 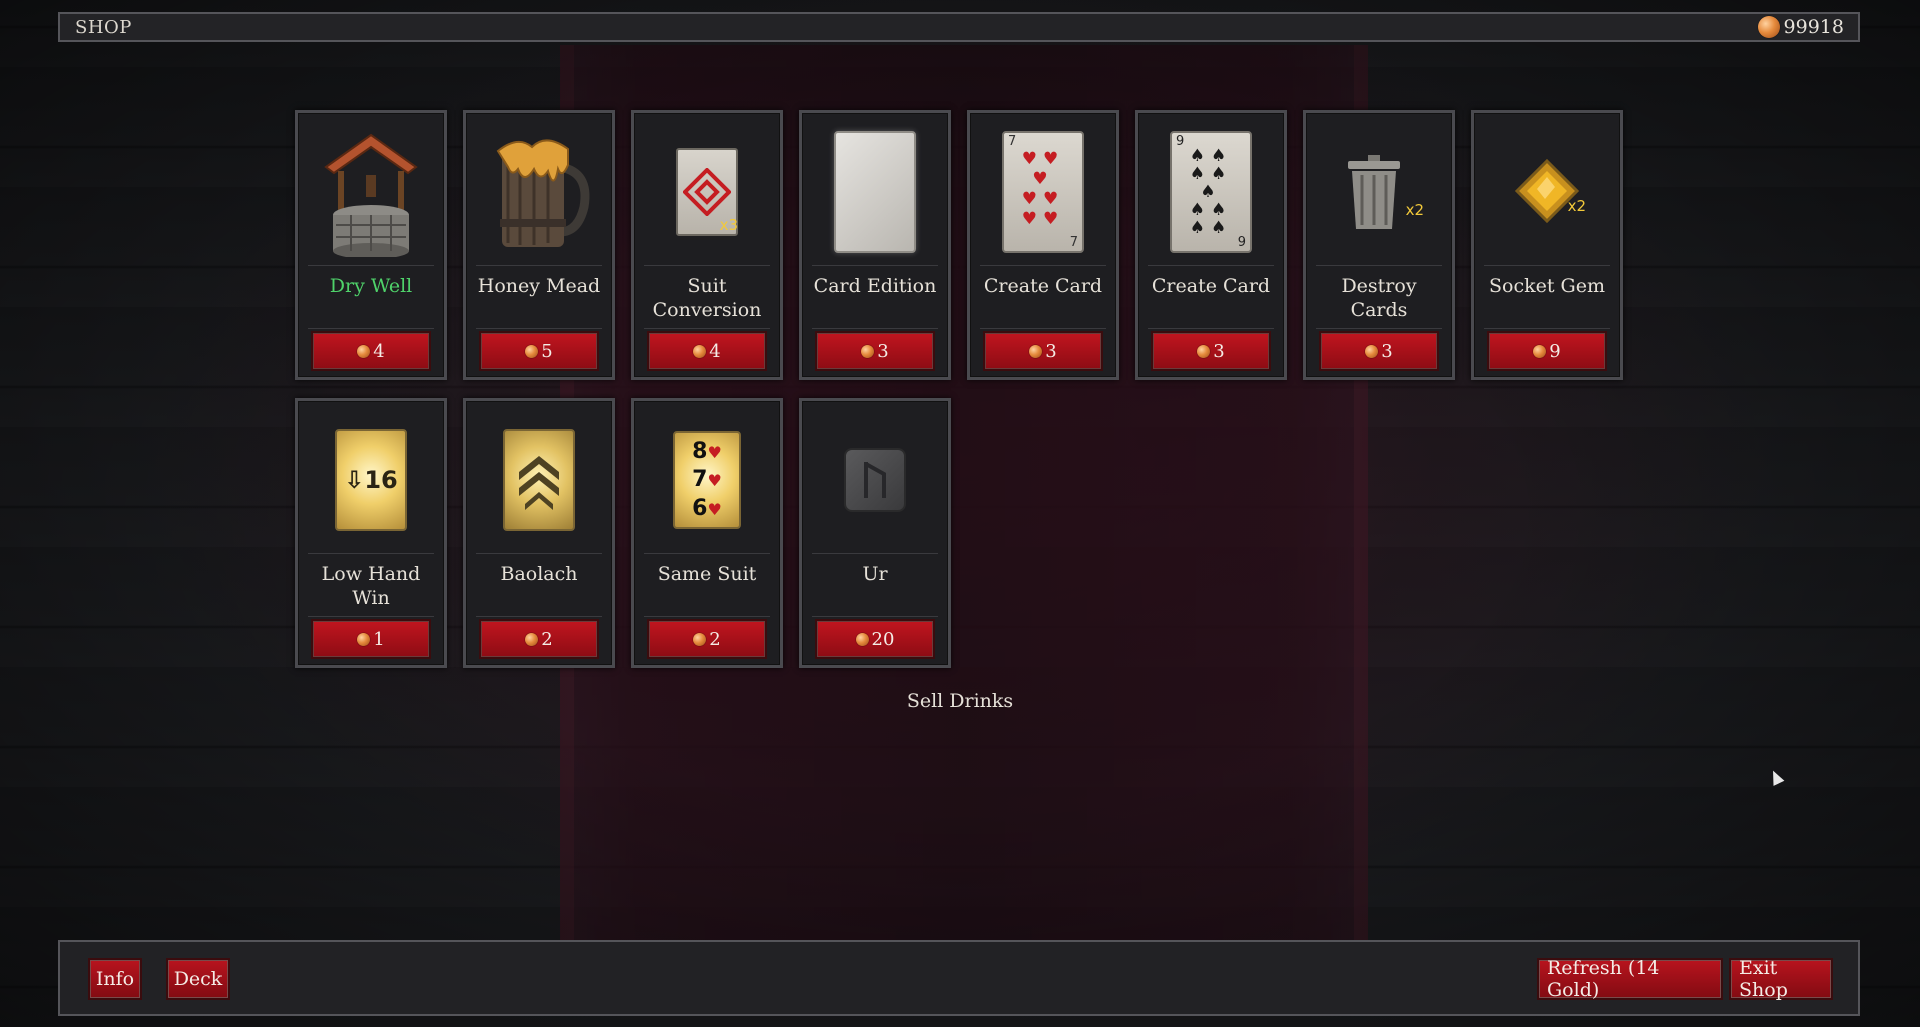 What do you see at coordinates (960, 701) in the screenshot?
I see `sell-drinks-label: Sell Drinks` at bounding box center [960, 701].